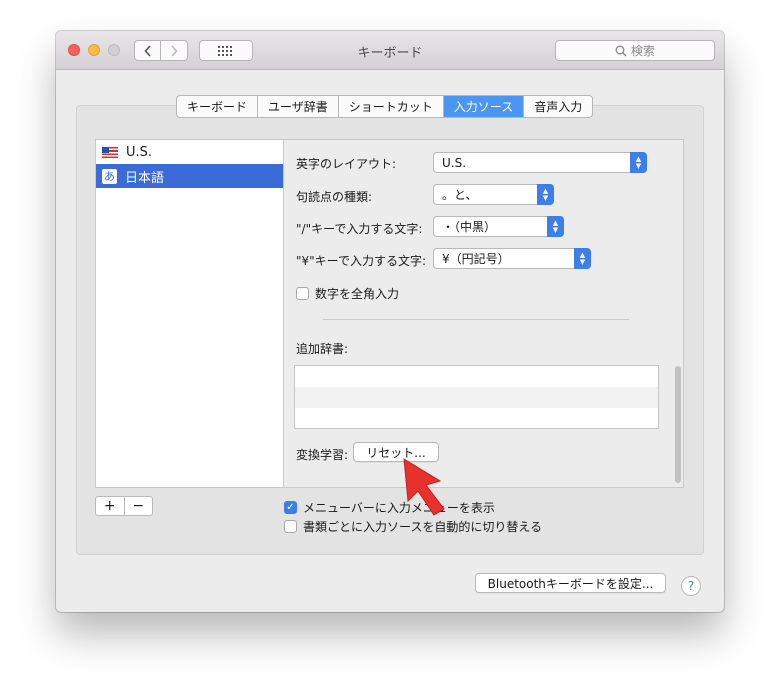  What do you see at coordinates (642, 51) in the screenshot?
I see `search-placeholder: 検索` at bounding box center [642, 51].